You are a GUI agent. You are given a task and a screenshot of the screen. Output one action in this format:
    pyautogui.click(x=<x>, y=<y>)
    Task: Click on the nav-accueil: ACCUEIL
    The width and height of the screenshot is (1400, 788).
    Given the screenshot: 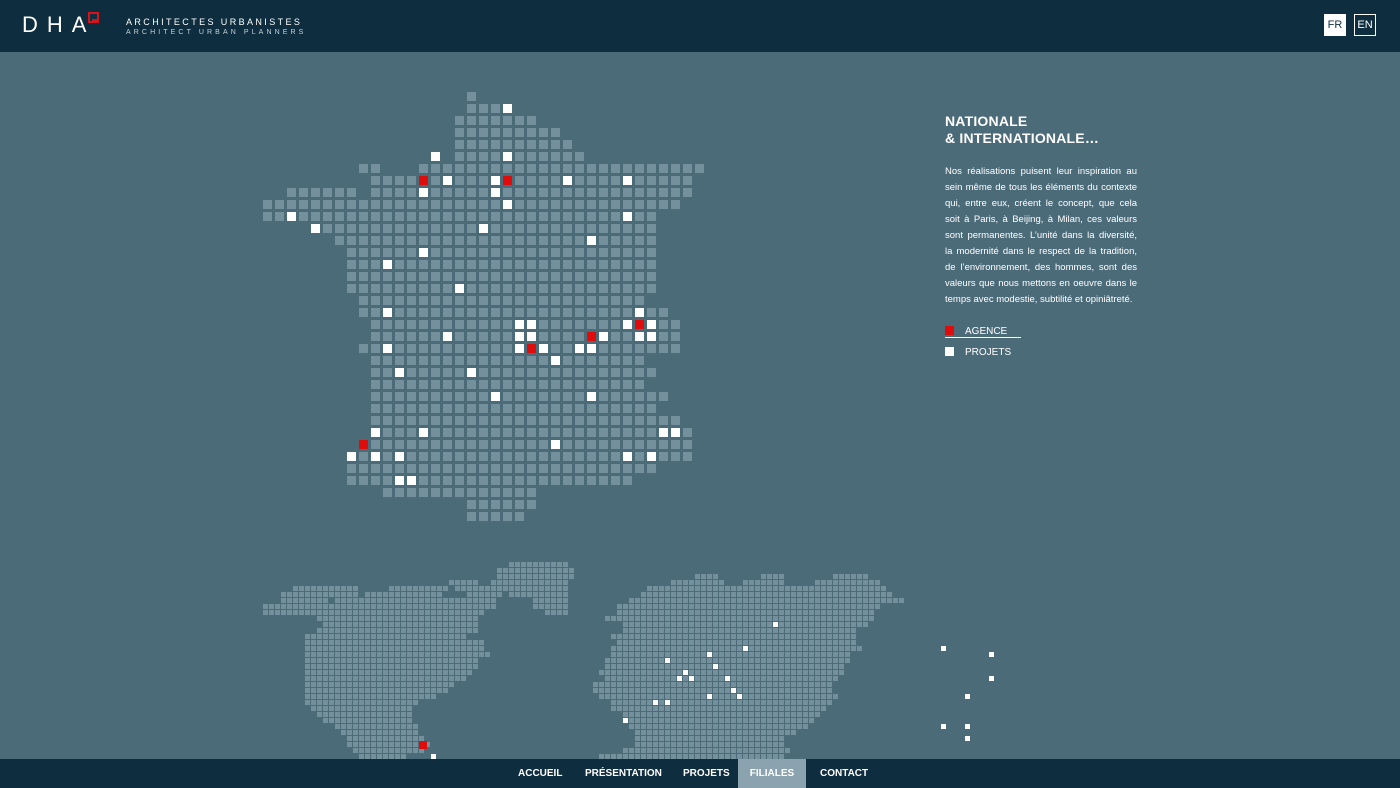 What is the action you would take?
    pyautogui.click(x=540, y=773)
    